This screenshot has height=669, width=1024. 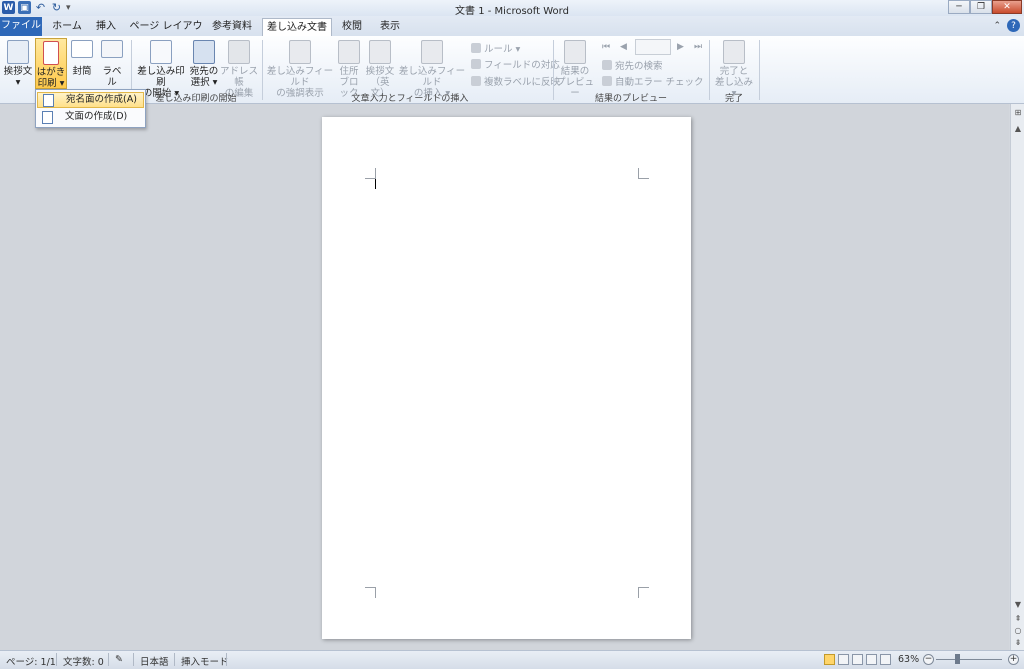 What do you see at coordinates (51, 72) in the screenshot?
I see `hagaki-label: はがき` at bounding box center [51, 72].